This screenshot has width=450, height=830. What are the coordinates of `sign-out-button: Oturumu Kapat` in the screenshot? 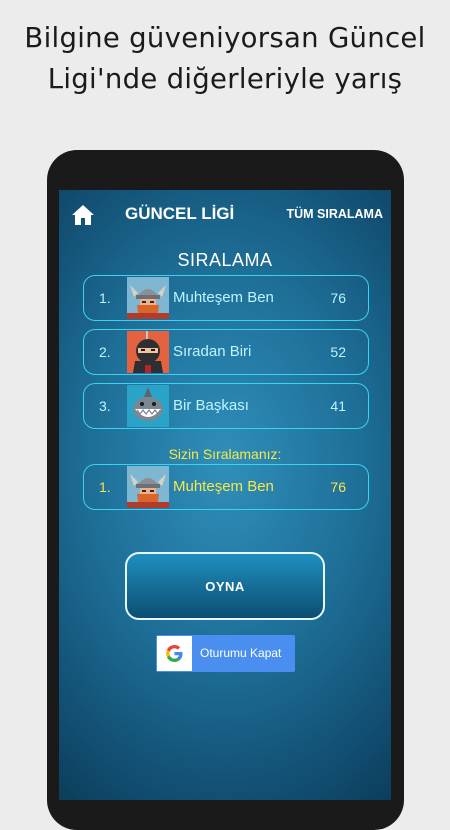 It's located at (225, 653).